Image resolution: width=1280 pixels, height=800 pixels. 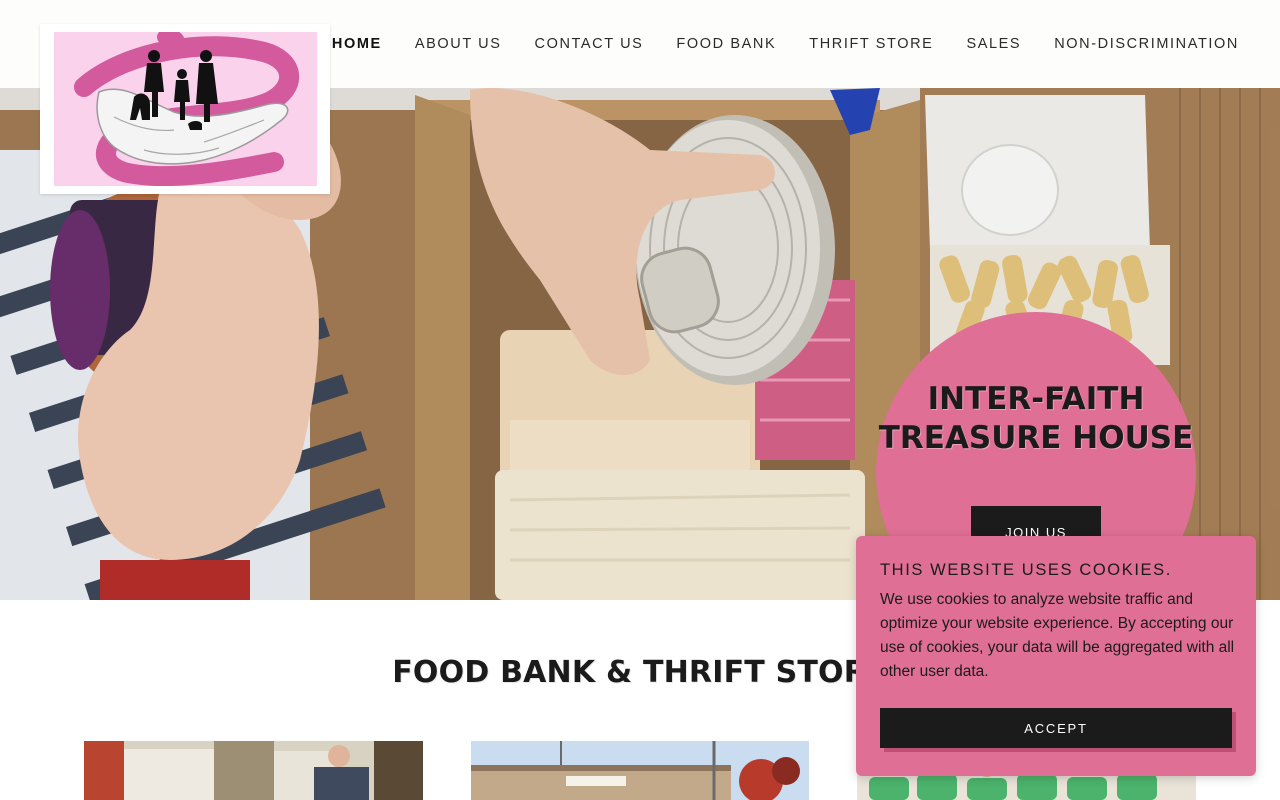 What do you see at coordinates (993, 44) in the screenshot?
I see `nav-sales: SALES` at bounding box center [993, 44].